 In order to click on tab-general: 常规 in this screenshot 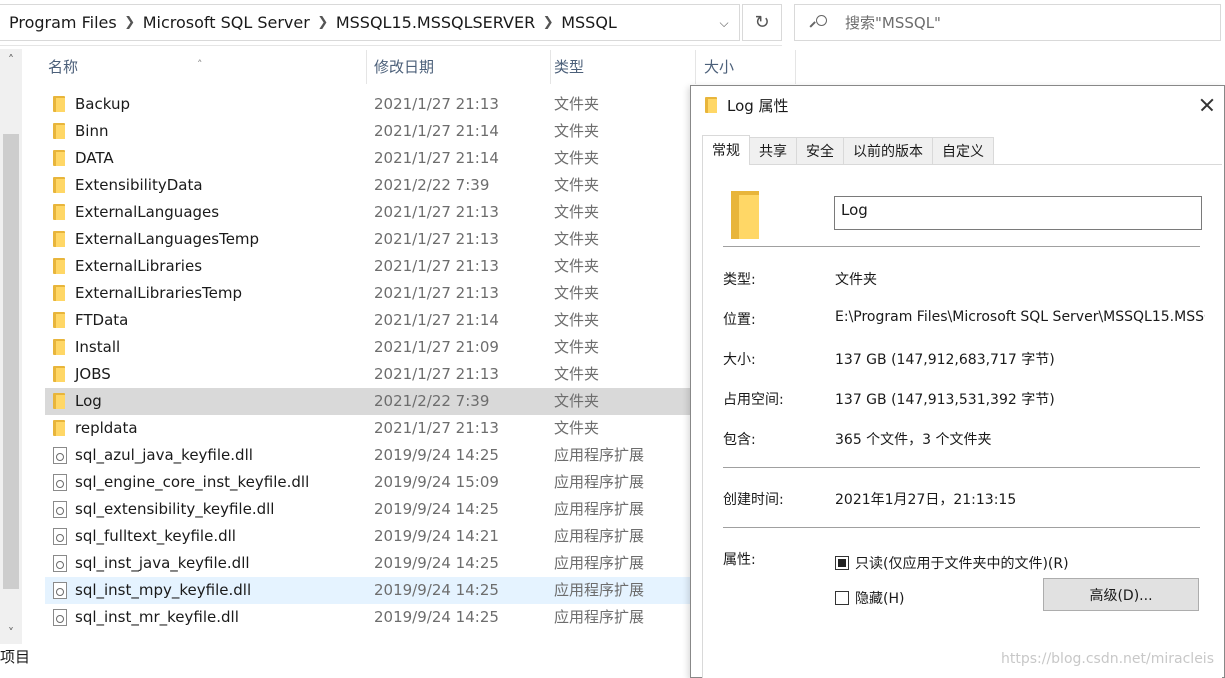, I will do `click(726, 150)`.